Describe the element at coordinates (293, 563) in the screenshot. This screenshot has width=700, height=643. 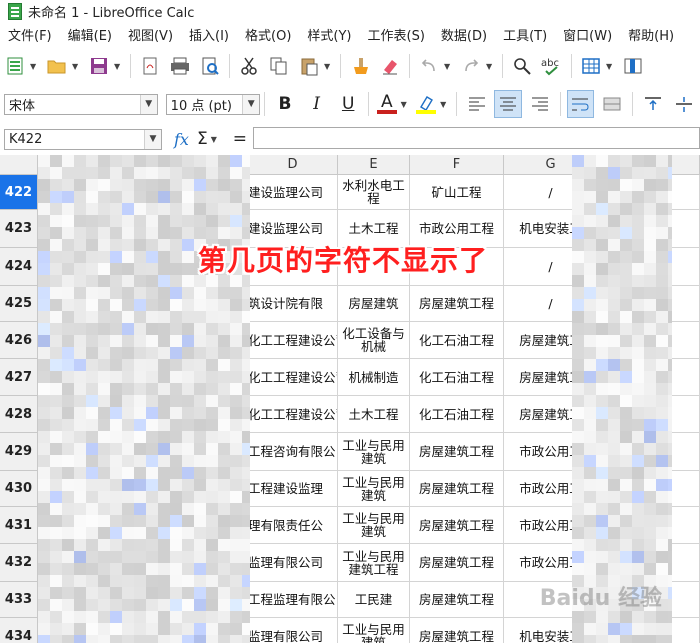
I see `cell-d432: 监理有限公司` at that location.